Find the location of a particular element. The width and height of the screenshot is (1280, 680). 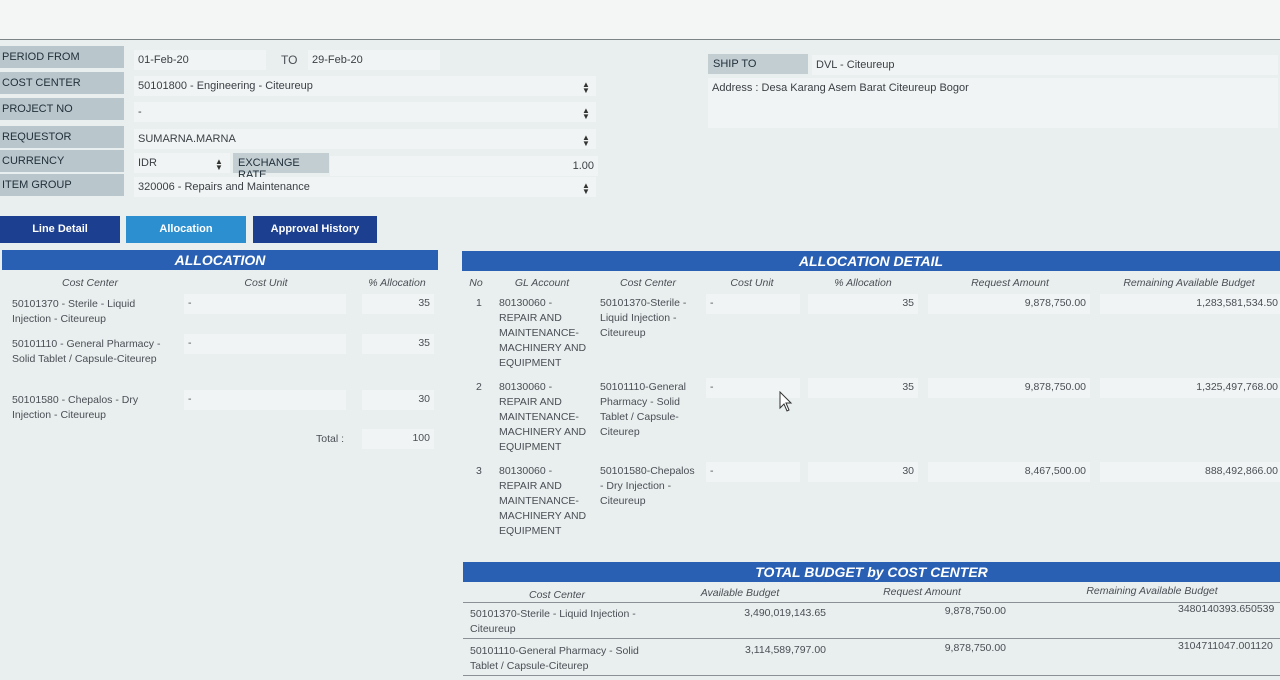

exchange-rate-field: 1.00 is located at coordinates (464, 166).